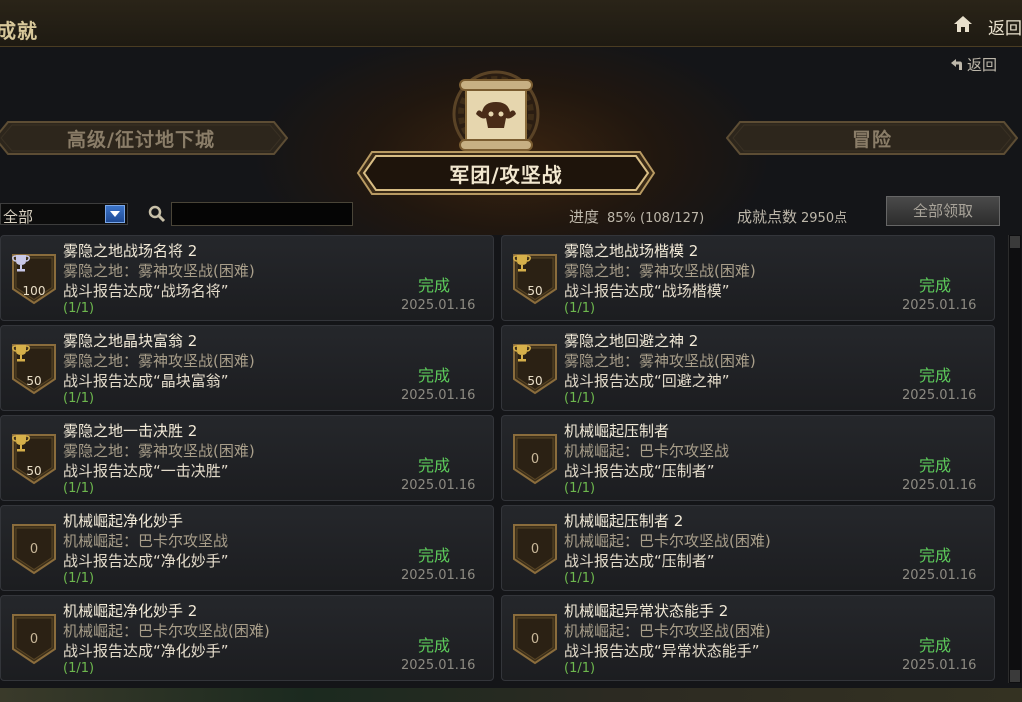  Describe the element at coordinates (130, 431) in the screenshot. I see `achievement-title: 雾隐之地一击决胜 2` at that location.